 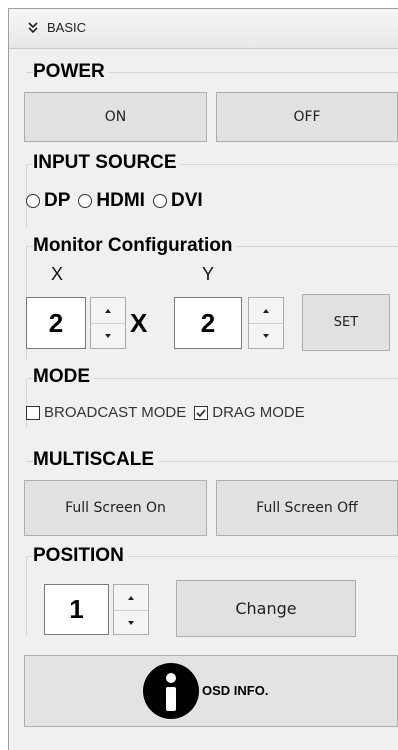 What do you see at coordinates (76, 609) in the screenshot?
I see `position-value-field: 1` at bounding box center [76, 609].